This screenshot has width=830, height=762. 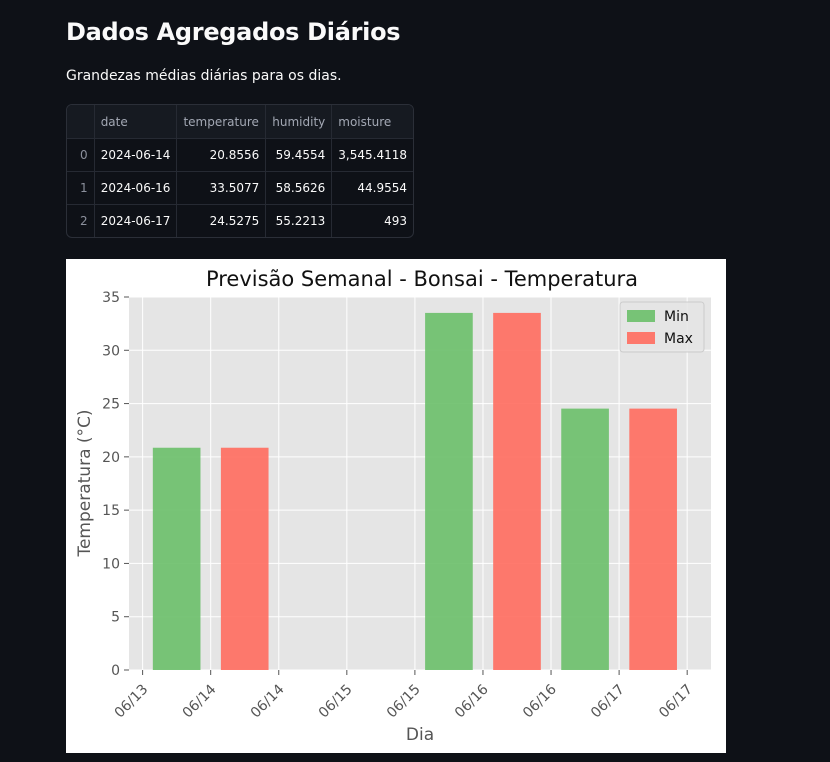 I want to click on y-tick-label: 0, so click(x=115, y=671).